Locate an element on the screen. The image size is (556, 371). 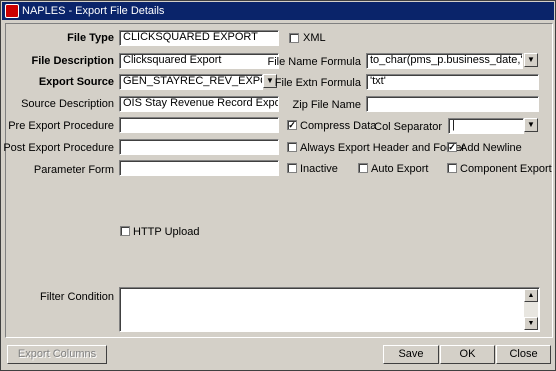
filter-condition-label: Filter Condition is located at coordinates (77, 297).